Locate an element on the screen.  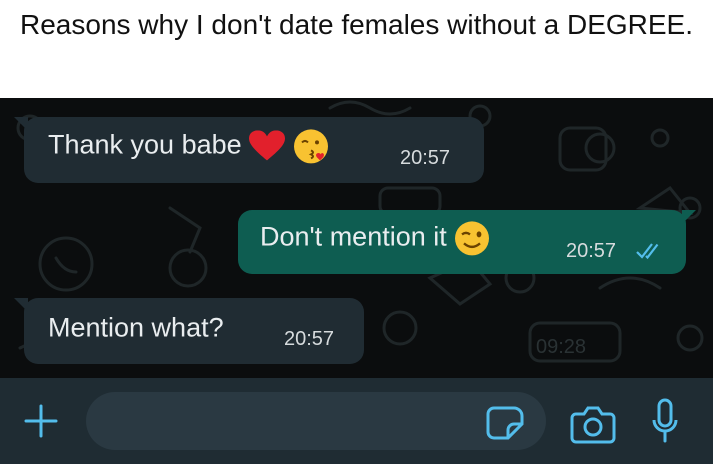
incoming-message-bubble: Mention what? 20:57 is located at coordinates (189, 331).